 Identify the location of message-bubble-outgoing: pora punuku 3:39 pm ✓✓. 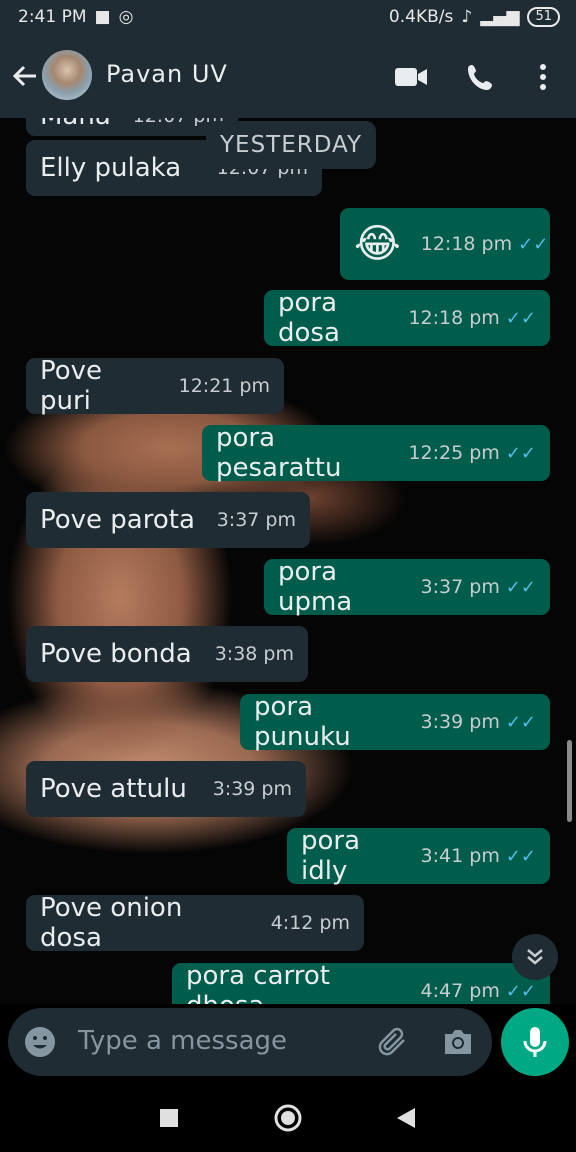
(395, 722).